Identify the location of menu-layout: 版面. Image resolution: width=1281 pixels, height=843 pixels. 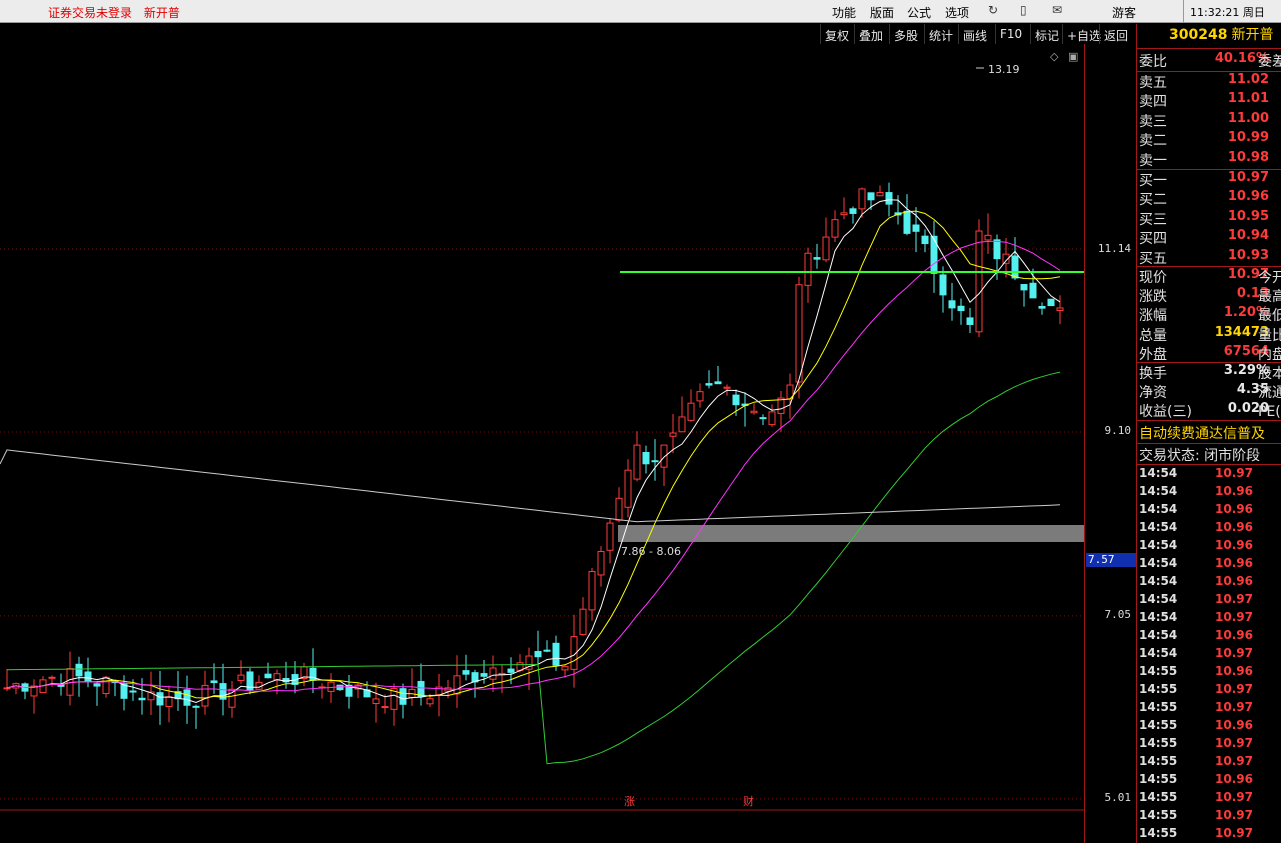
(882, 12).